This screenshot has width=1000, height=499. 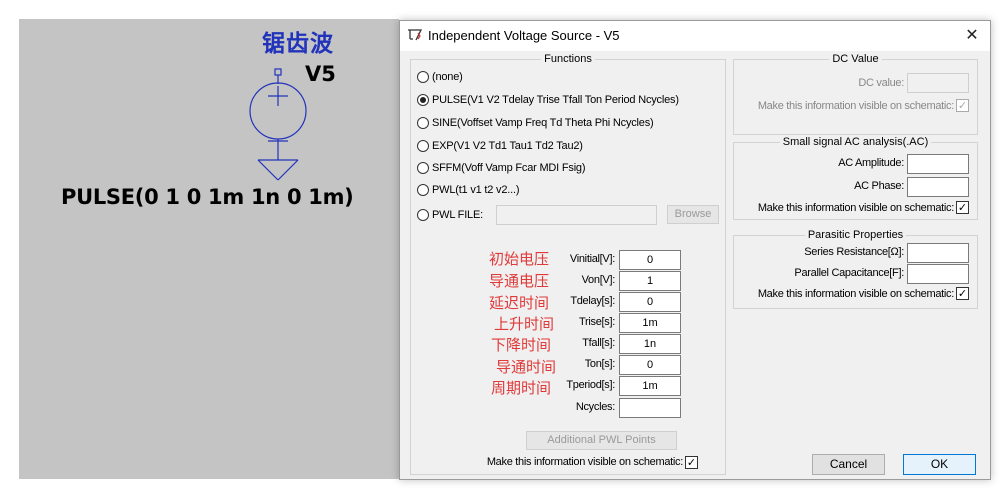 What do you see at coordinates (881, 83) in the screenshot?
I see `dc-value-label: DC value:` at bounding box center [881, 83].